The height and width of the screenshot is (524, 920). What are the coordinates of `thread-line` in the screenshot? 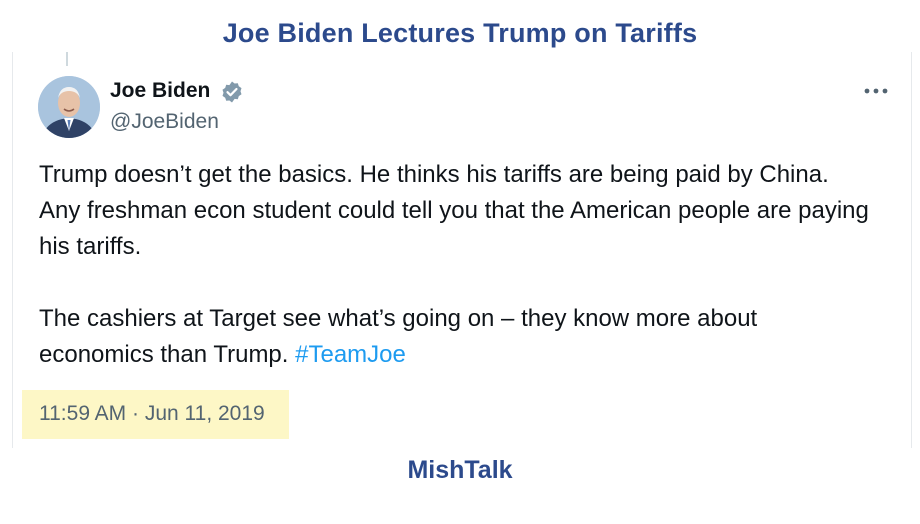 It's located at (67, 59).